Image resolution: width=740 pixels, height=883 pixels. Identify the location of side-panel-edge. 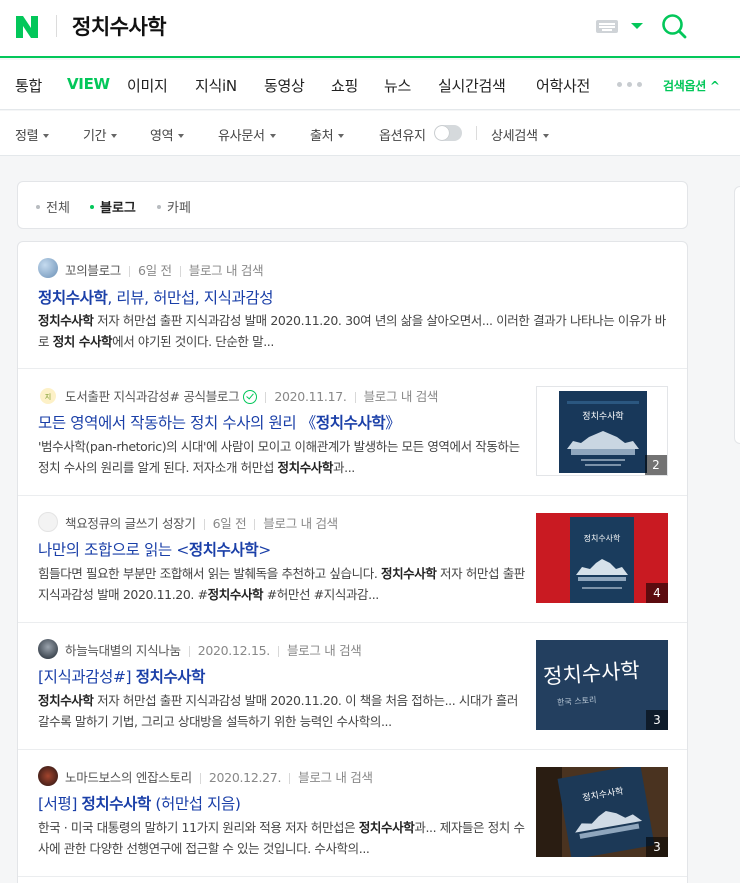
(737, 315).